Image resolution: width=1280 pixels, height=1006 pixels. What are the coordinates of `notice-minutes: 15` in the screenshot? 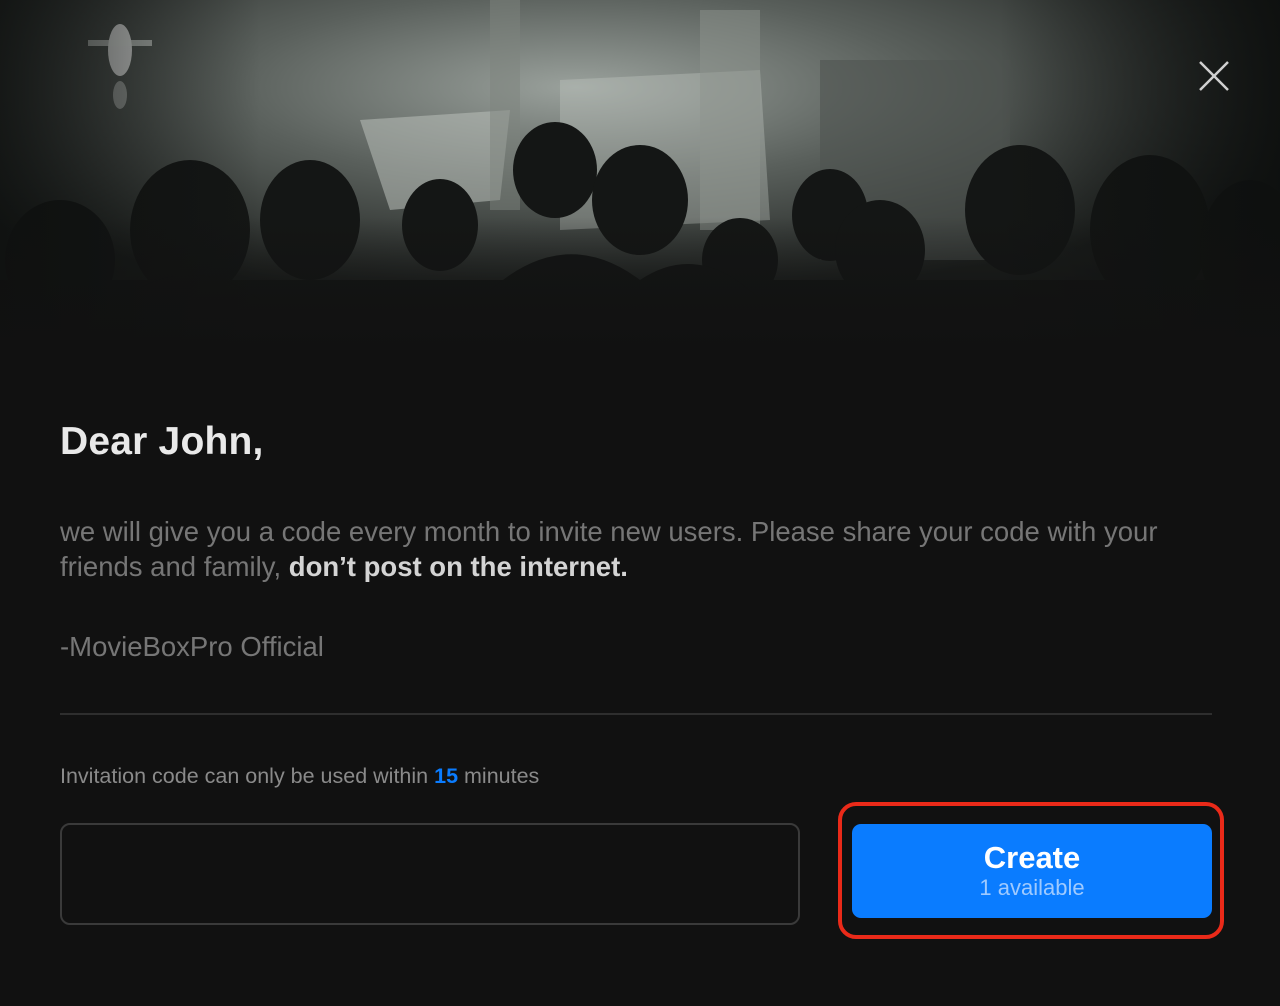 It's located at (446, 776).